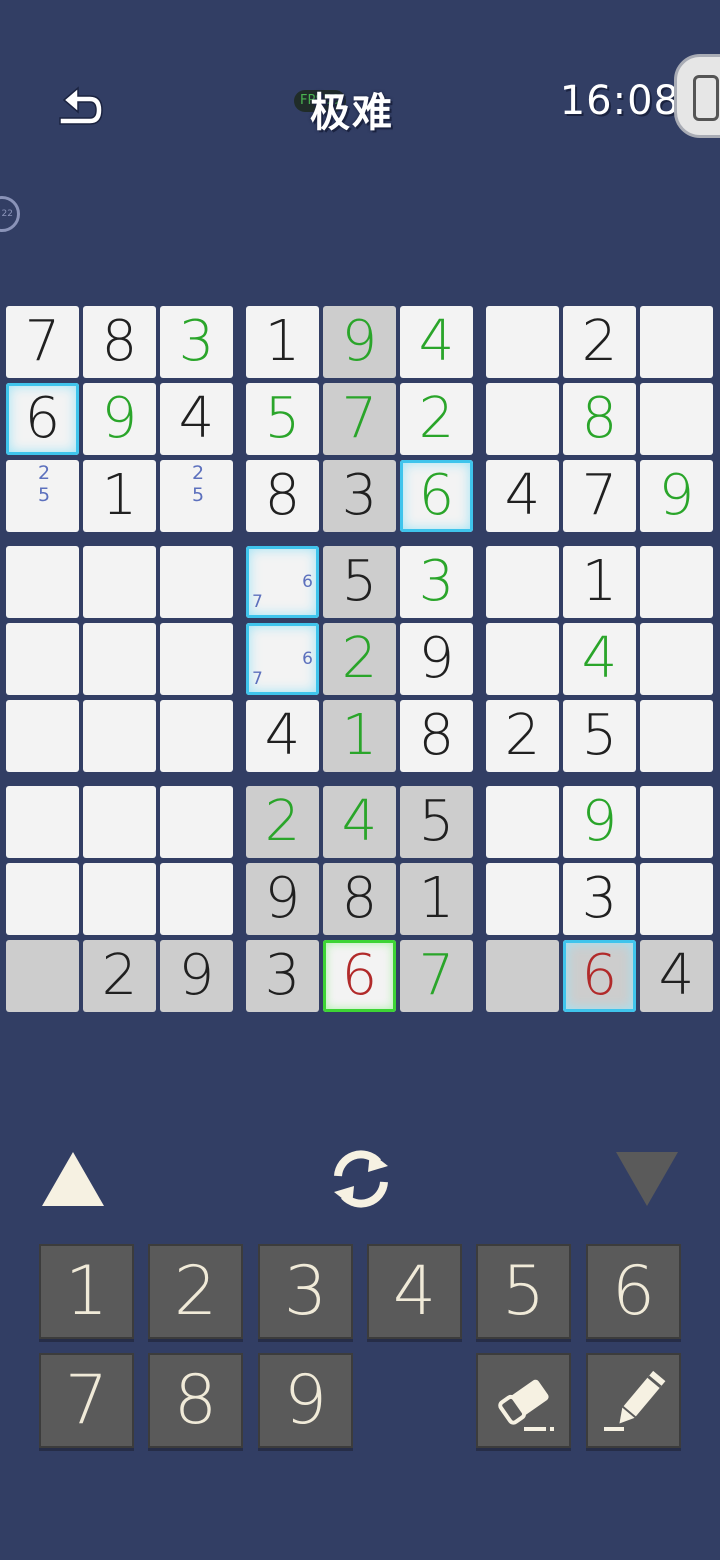 This screenshot has height=1560, width=720. I want to click on cell-r4-c7, so click(522, 582).